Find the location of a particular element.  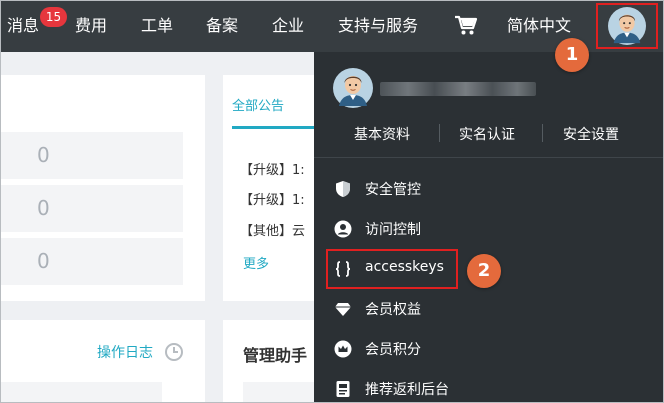

cart-icon is located at coordinates (466, 25).